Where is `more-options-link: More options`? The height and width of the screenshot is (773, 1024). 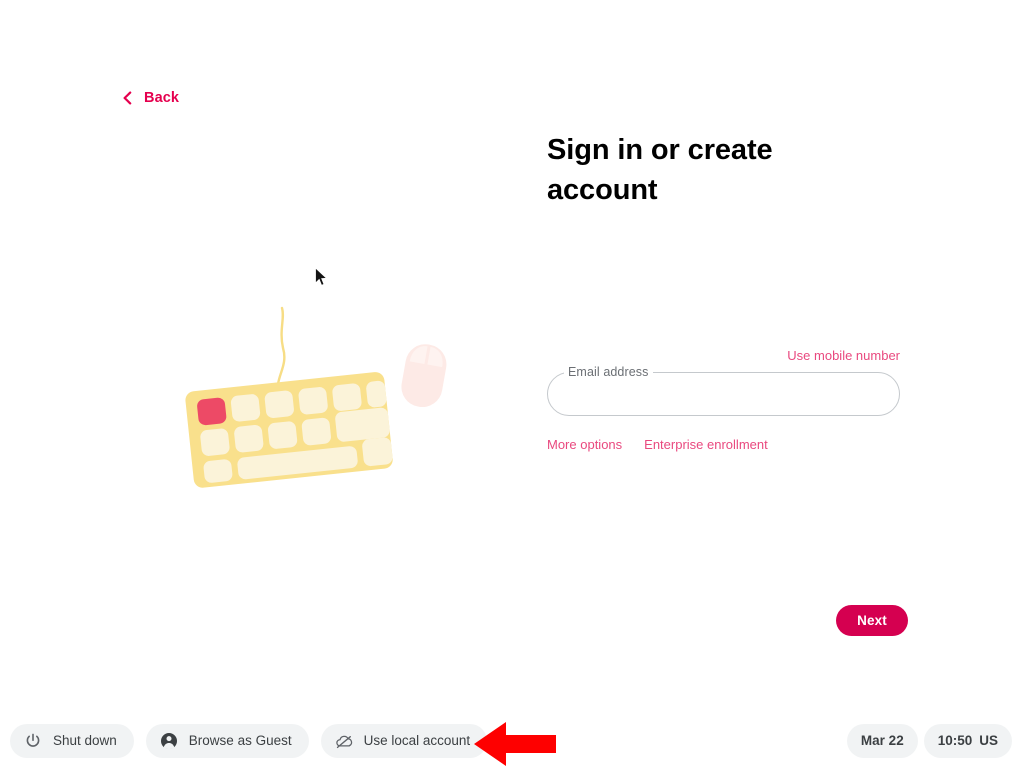 more-options-link: More options is located at coordinates (584, 444).